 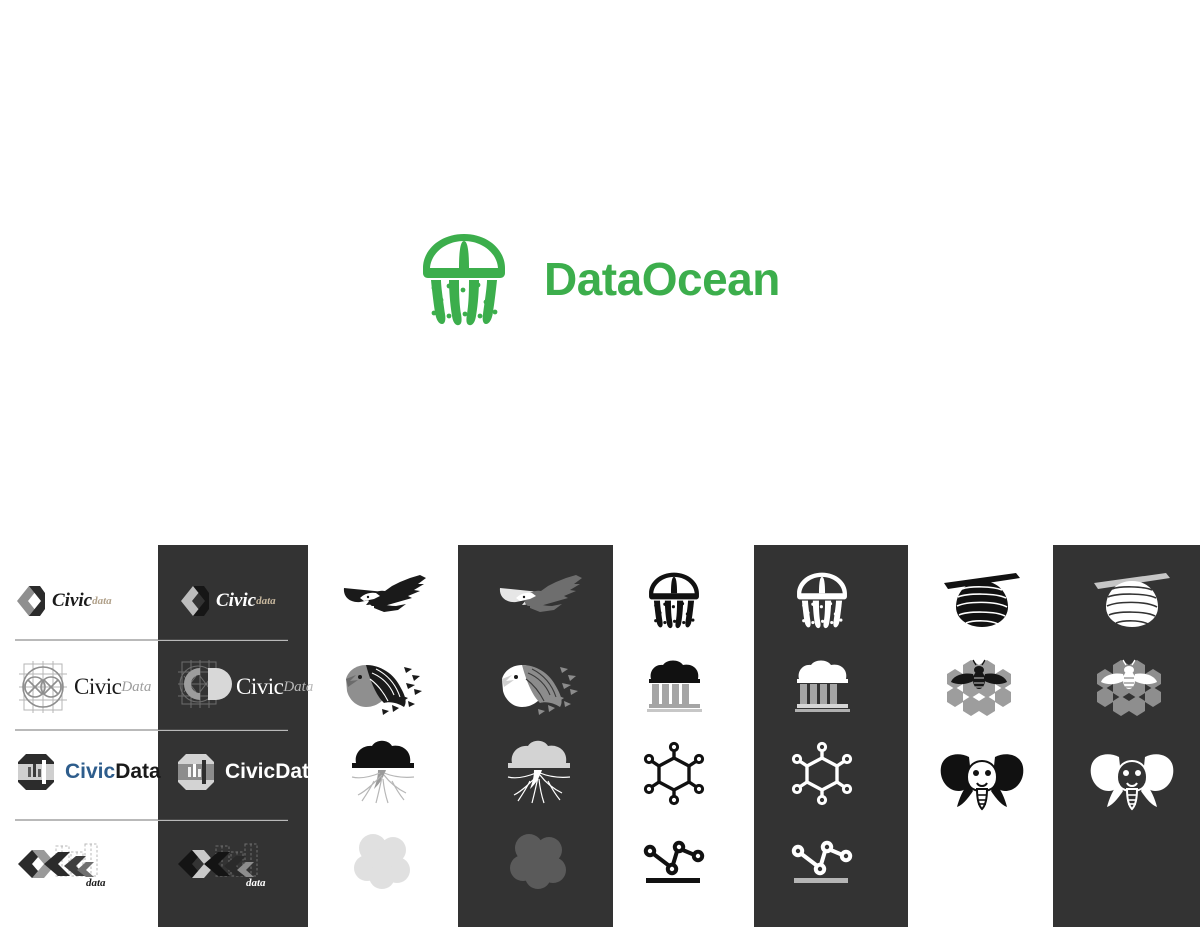 I want to click on logo-card-eagle-soaring-dark, so click(x=540, y=600).